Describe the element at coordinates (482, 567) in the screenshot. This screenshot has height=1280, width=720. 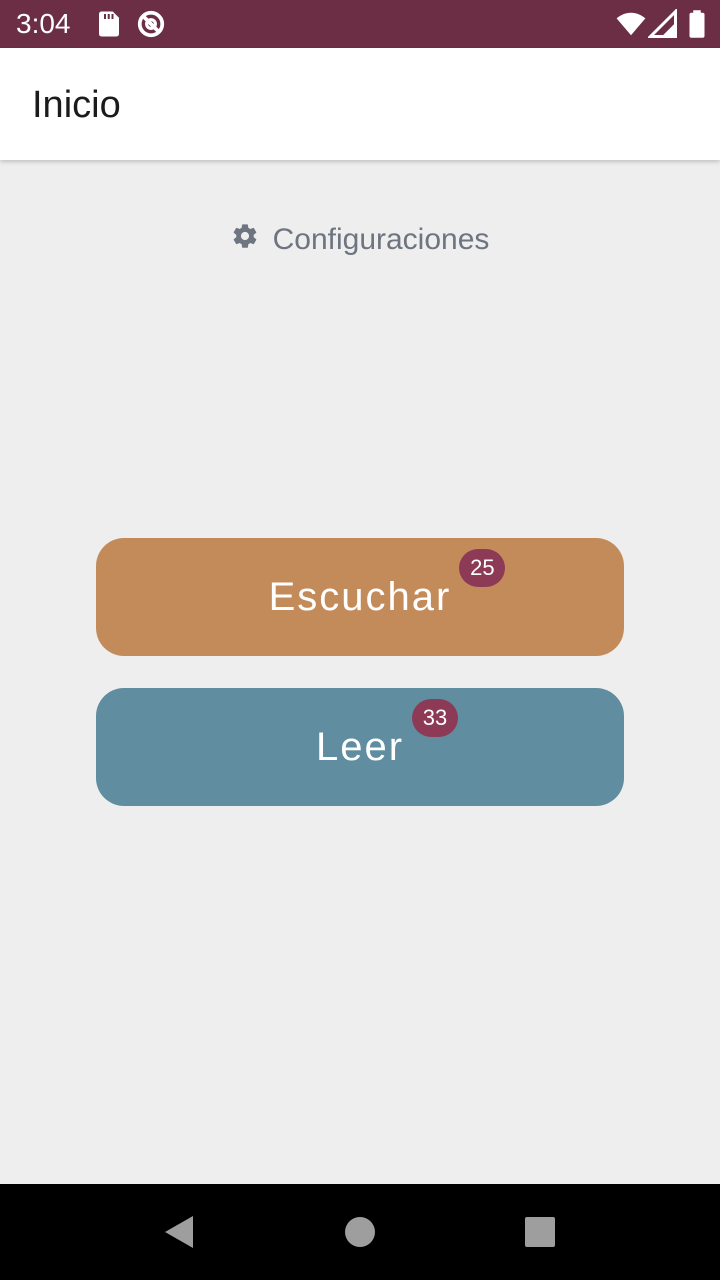
I see `listen-count-badge: 25` at that location.